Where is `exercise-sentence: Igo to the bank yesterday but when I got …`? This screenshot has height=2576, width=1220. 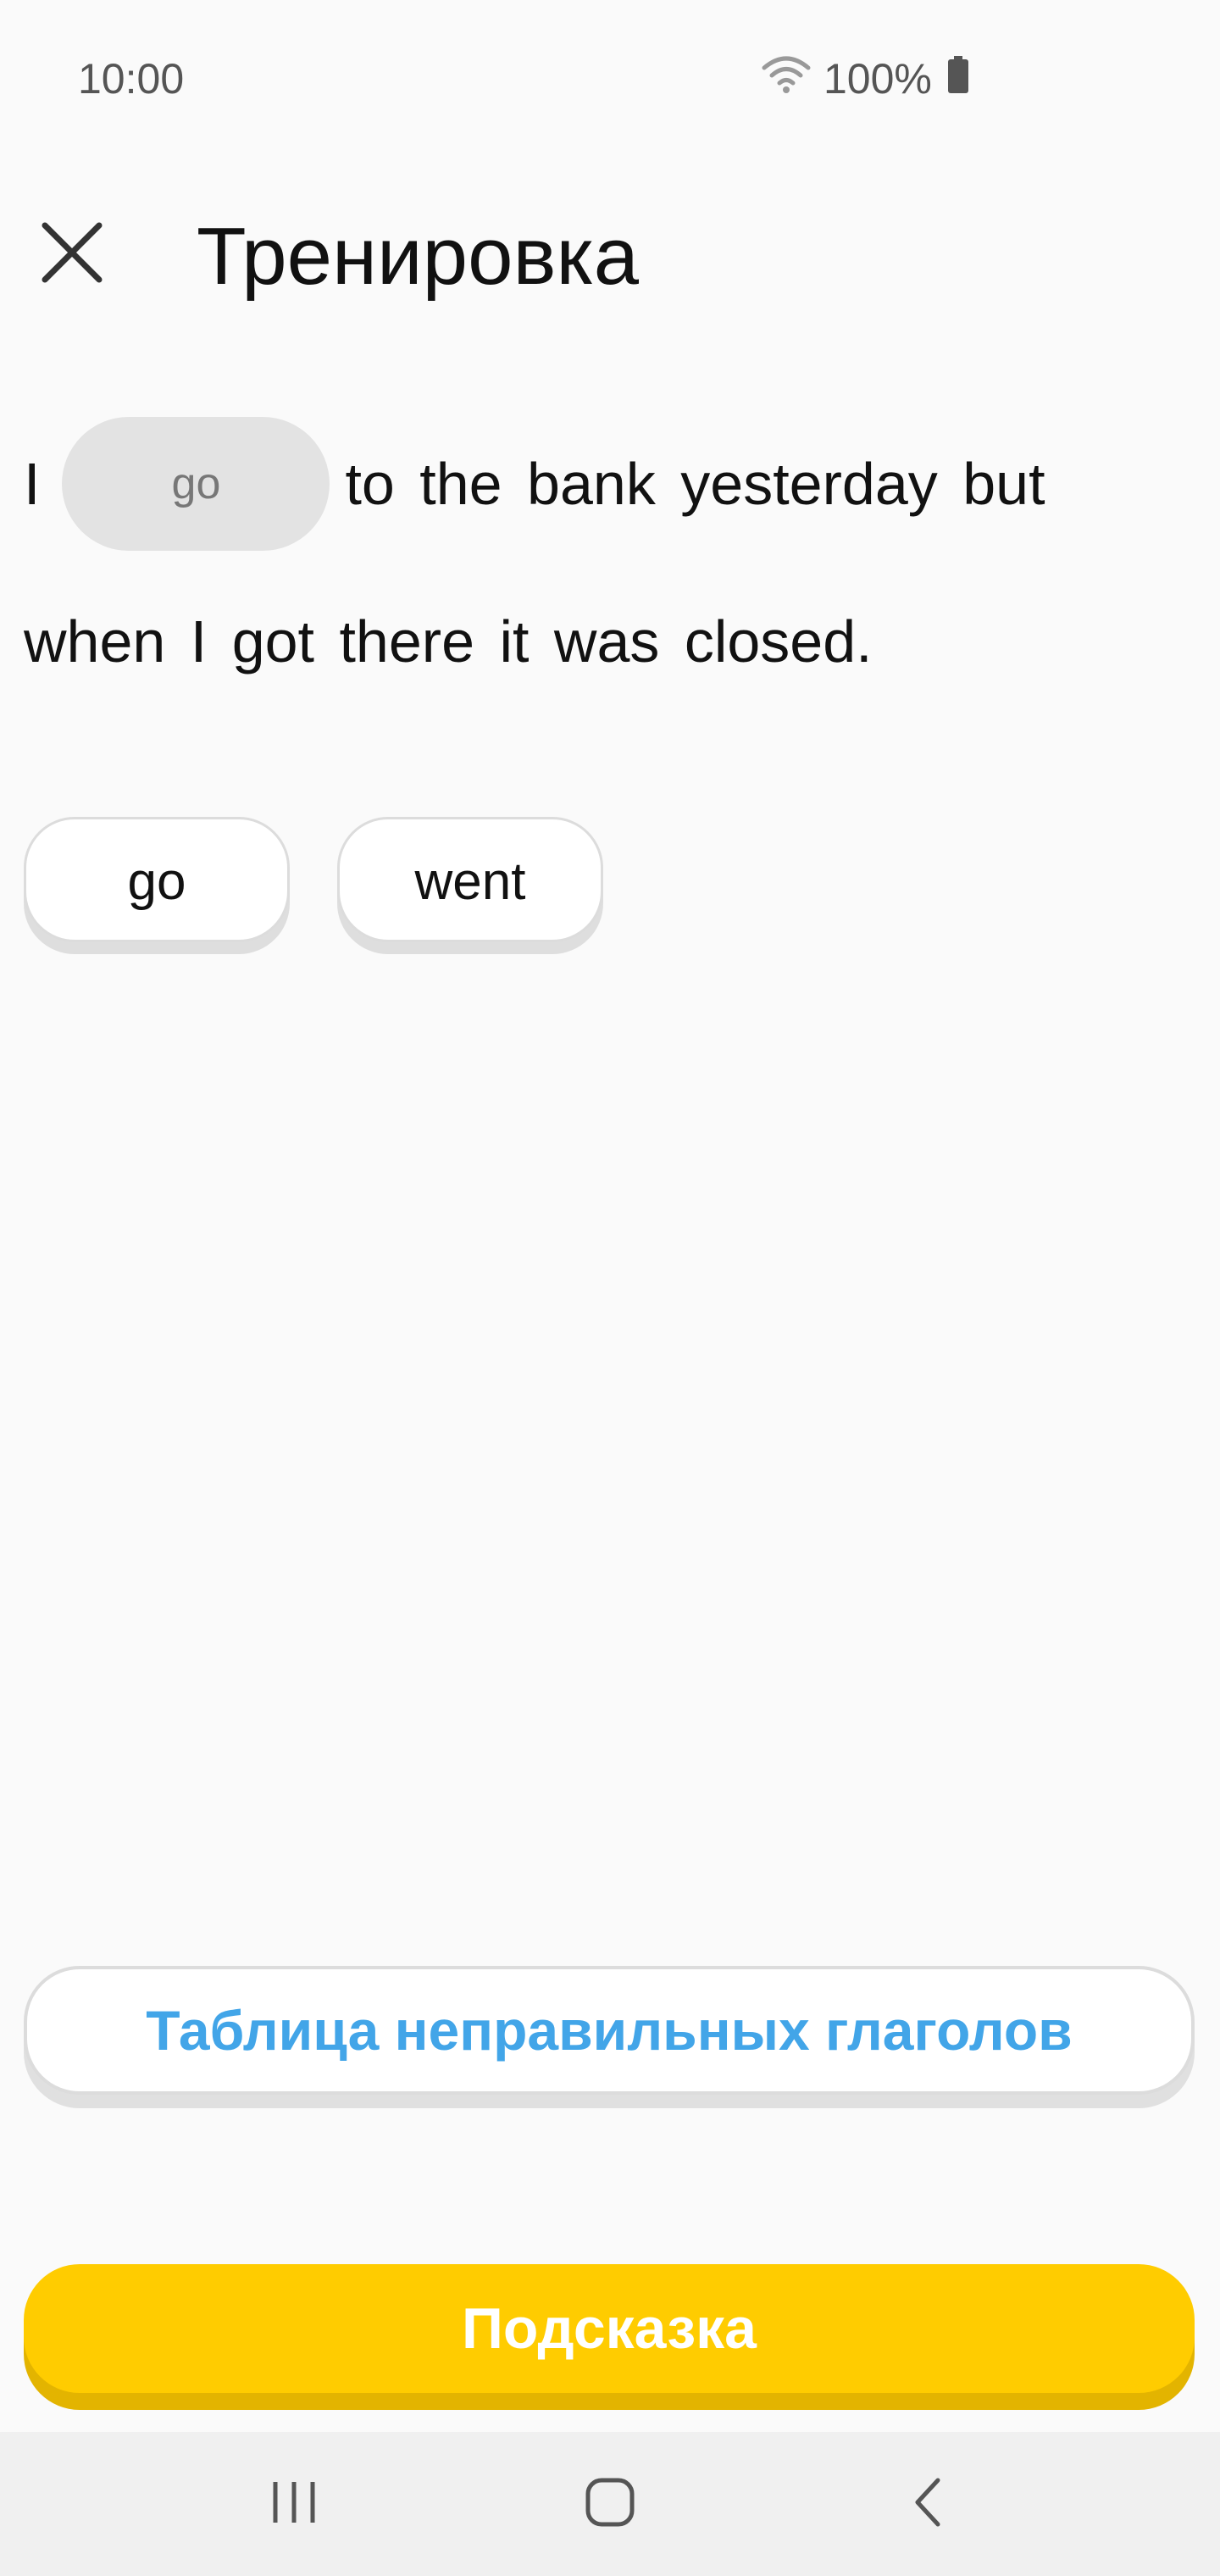
exercise-sentence: Igo to the bank yesterday but when I got … is located at coordinates (608, 562).